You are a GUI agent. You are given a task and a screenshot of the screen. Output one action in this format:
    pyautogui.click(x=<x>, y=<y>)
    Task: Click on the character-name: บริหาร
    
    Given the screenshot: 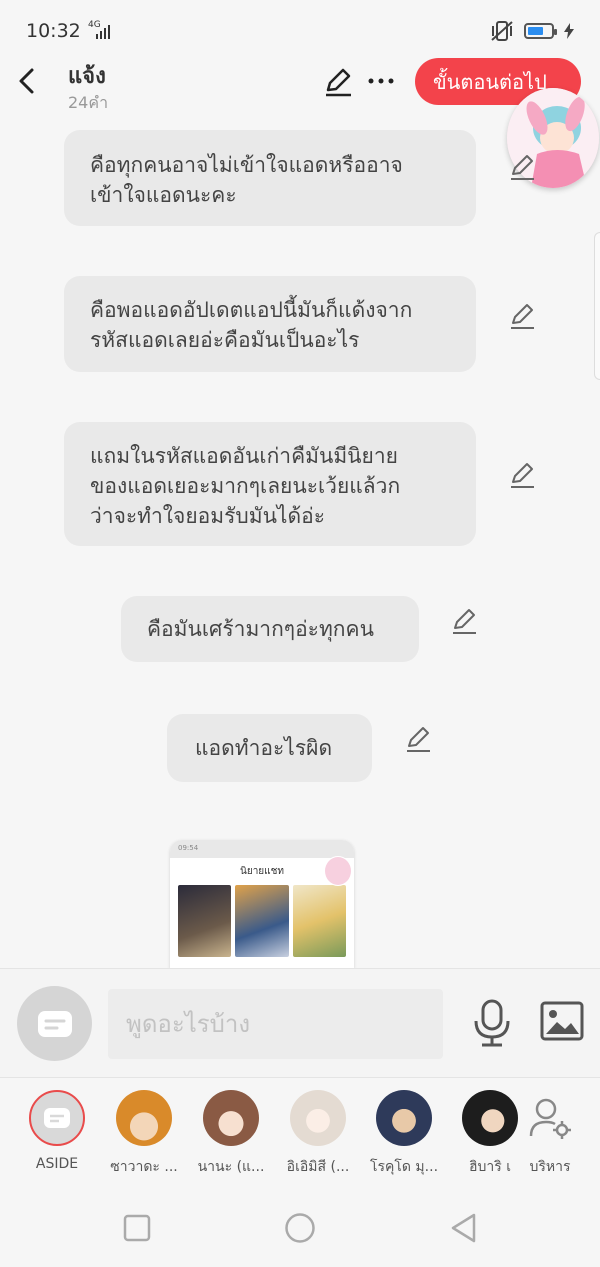 What is the action you would take?
    pyautogui.click(x=550, y=1167)
    